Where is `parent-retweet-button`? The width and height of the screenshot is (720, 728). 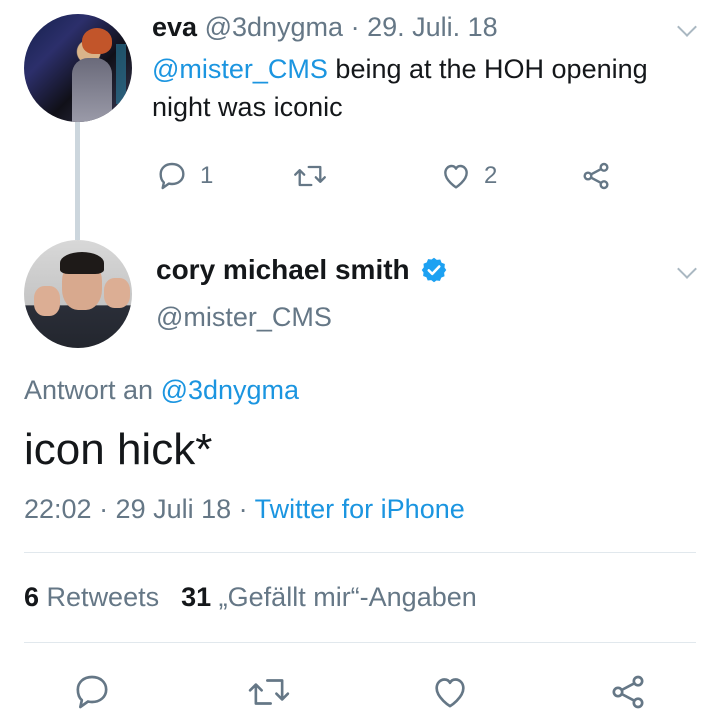 parent-retweet-button is located at coordinates (310, 176).